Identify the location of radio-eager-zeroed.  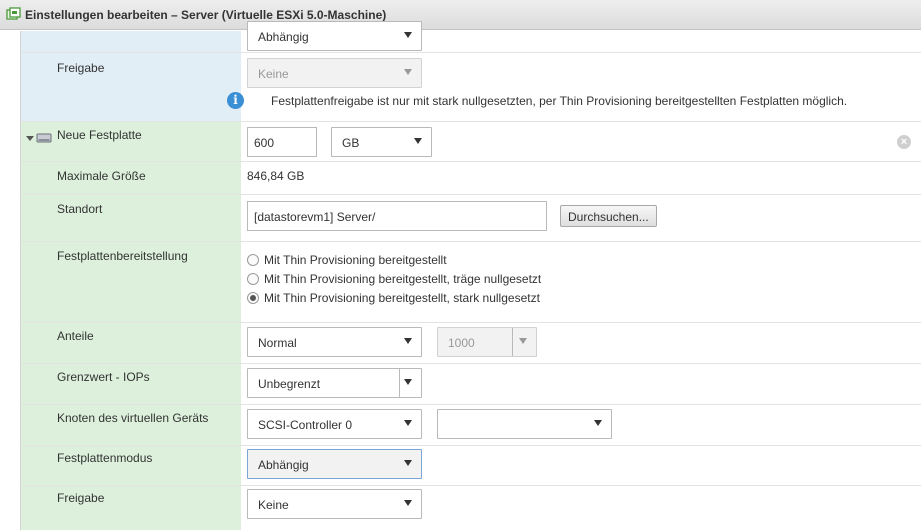
(253, 298).